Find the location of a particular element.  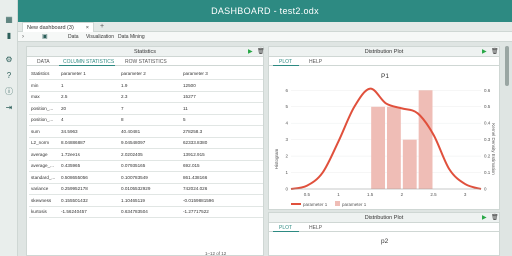

y2-axis-label: Kernel Density Estimation is located at coordinates (493, 149).